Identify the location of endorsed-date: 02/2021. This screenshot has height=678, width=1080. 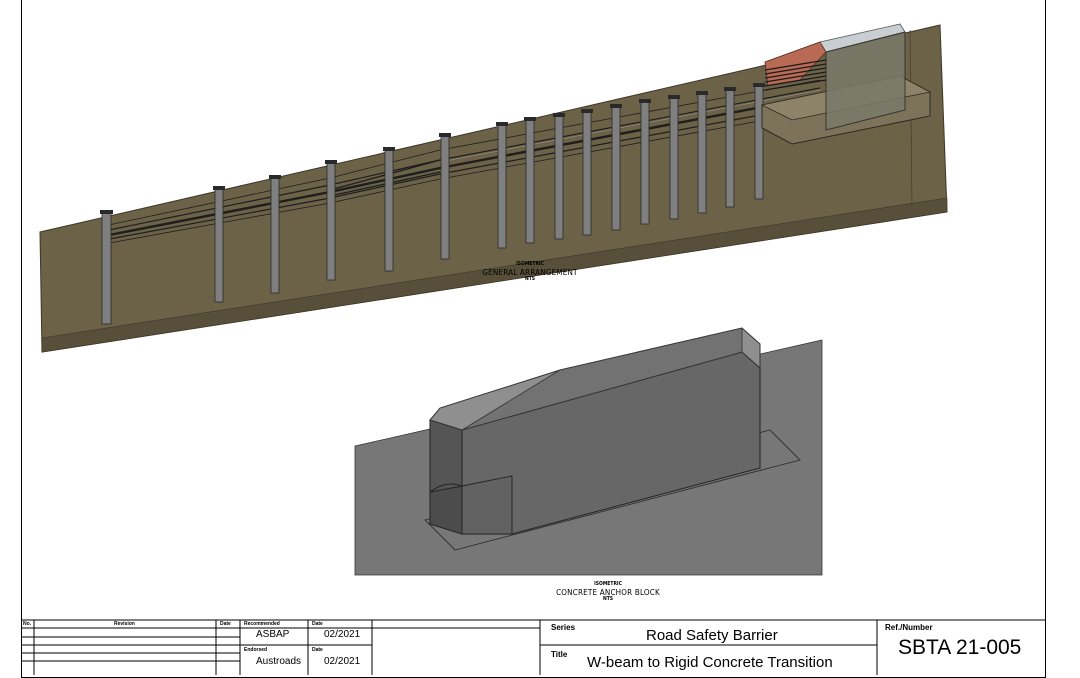
(342, 661).